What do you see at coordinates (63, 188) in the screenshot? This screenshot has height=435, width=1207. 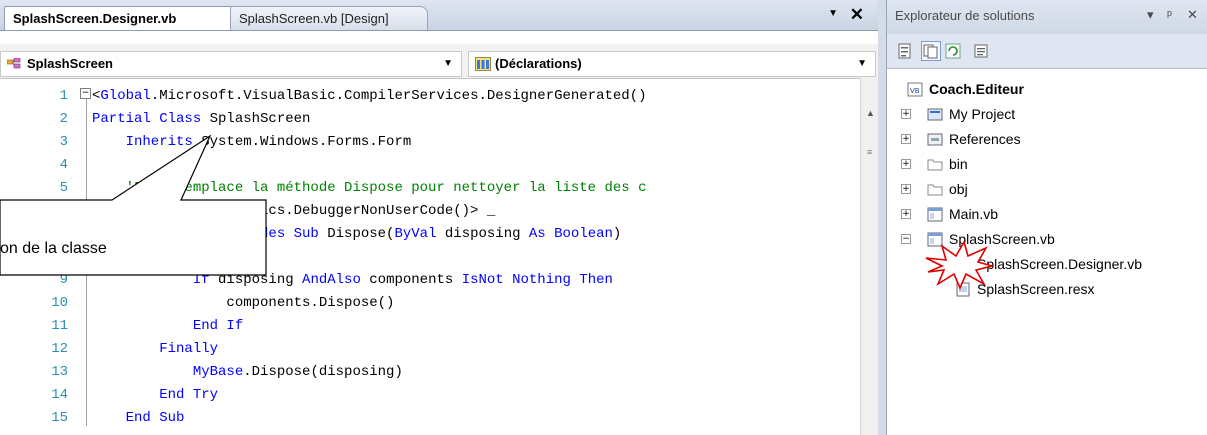 I see `line-number: 5` at bounding box center [63, 188].